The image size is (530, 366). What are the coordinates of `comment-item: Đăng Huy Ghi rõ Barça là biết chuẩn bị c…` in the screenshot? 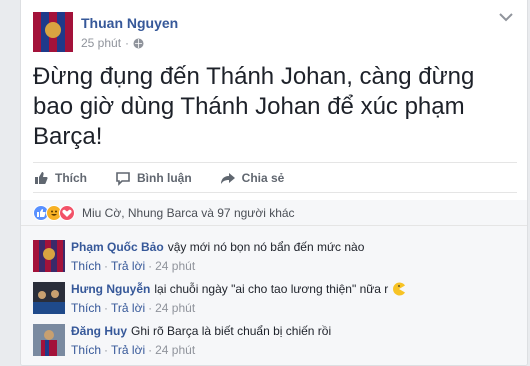 It's located at (275, 342).